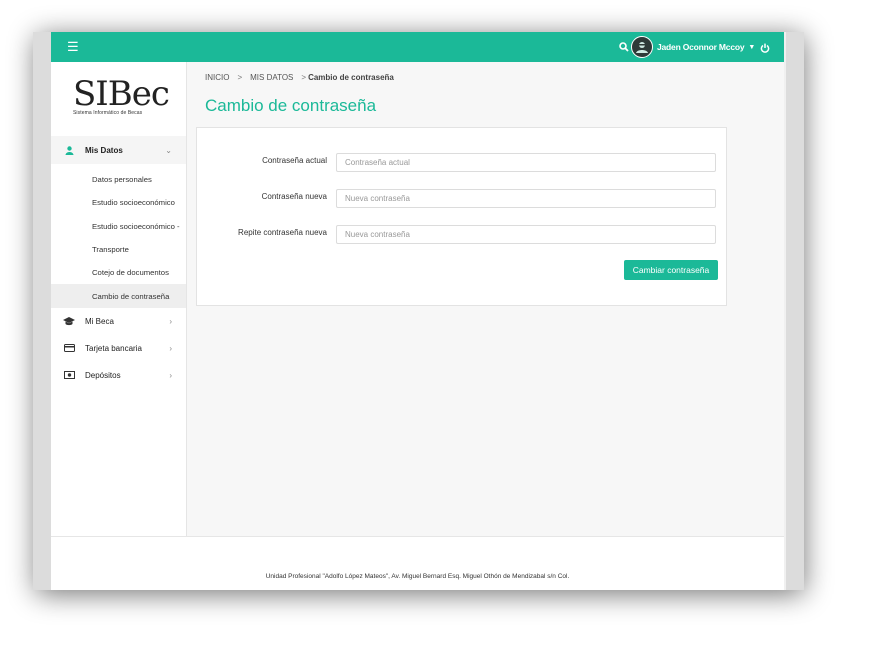  What do you see at coordinates (103, 375) in the screenshot?
I see `sidebar-item-label: Depósitos` at bounding box center [103, 375].